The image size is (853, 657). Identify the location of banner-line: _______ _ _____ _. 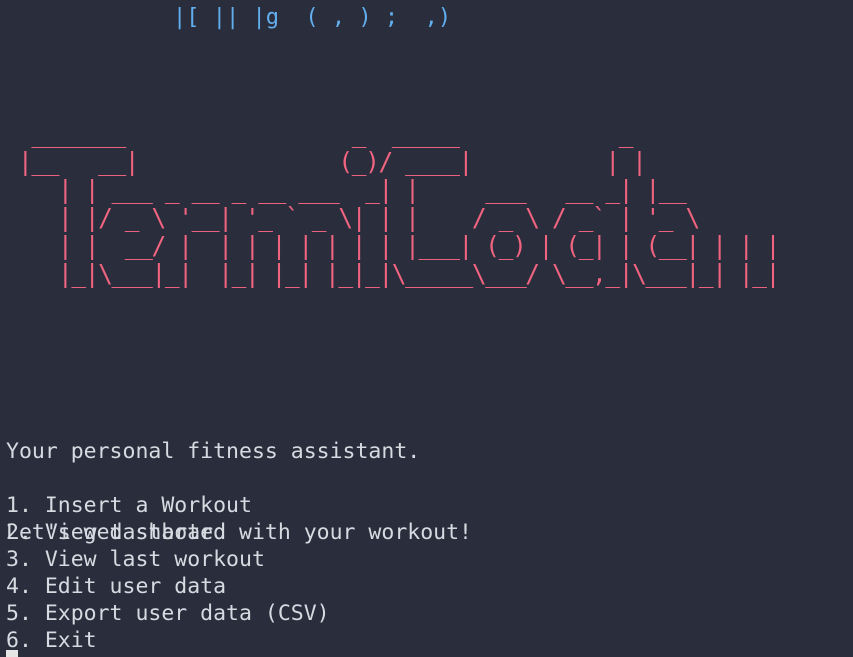
(365, 133).